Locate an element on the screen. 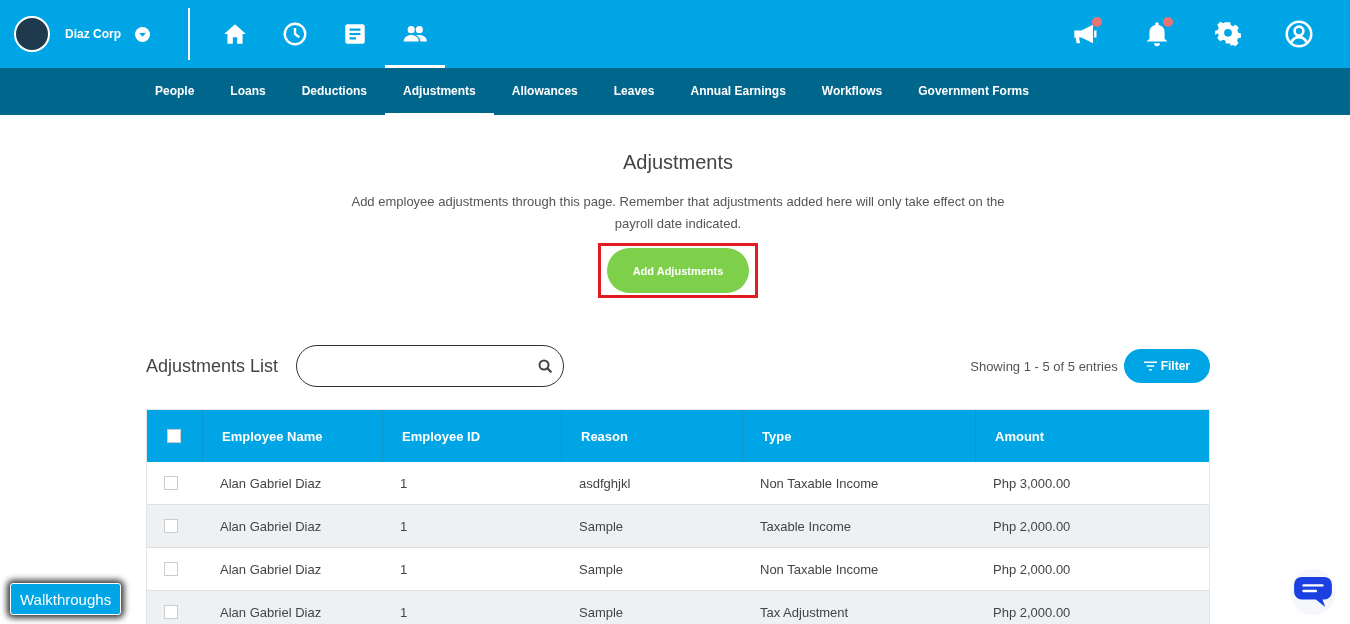 The image size is (1350, 624). dropdown-icon is located at coordinates (142, 34).